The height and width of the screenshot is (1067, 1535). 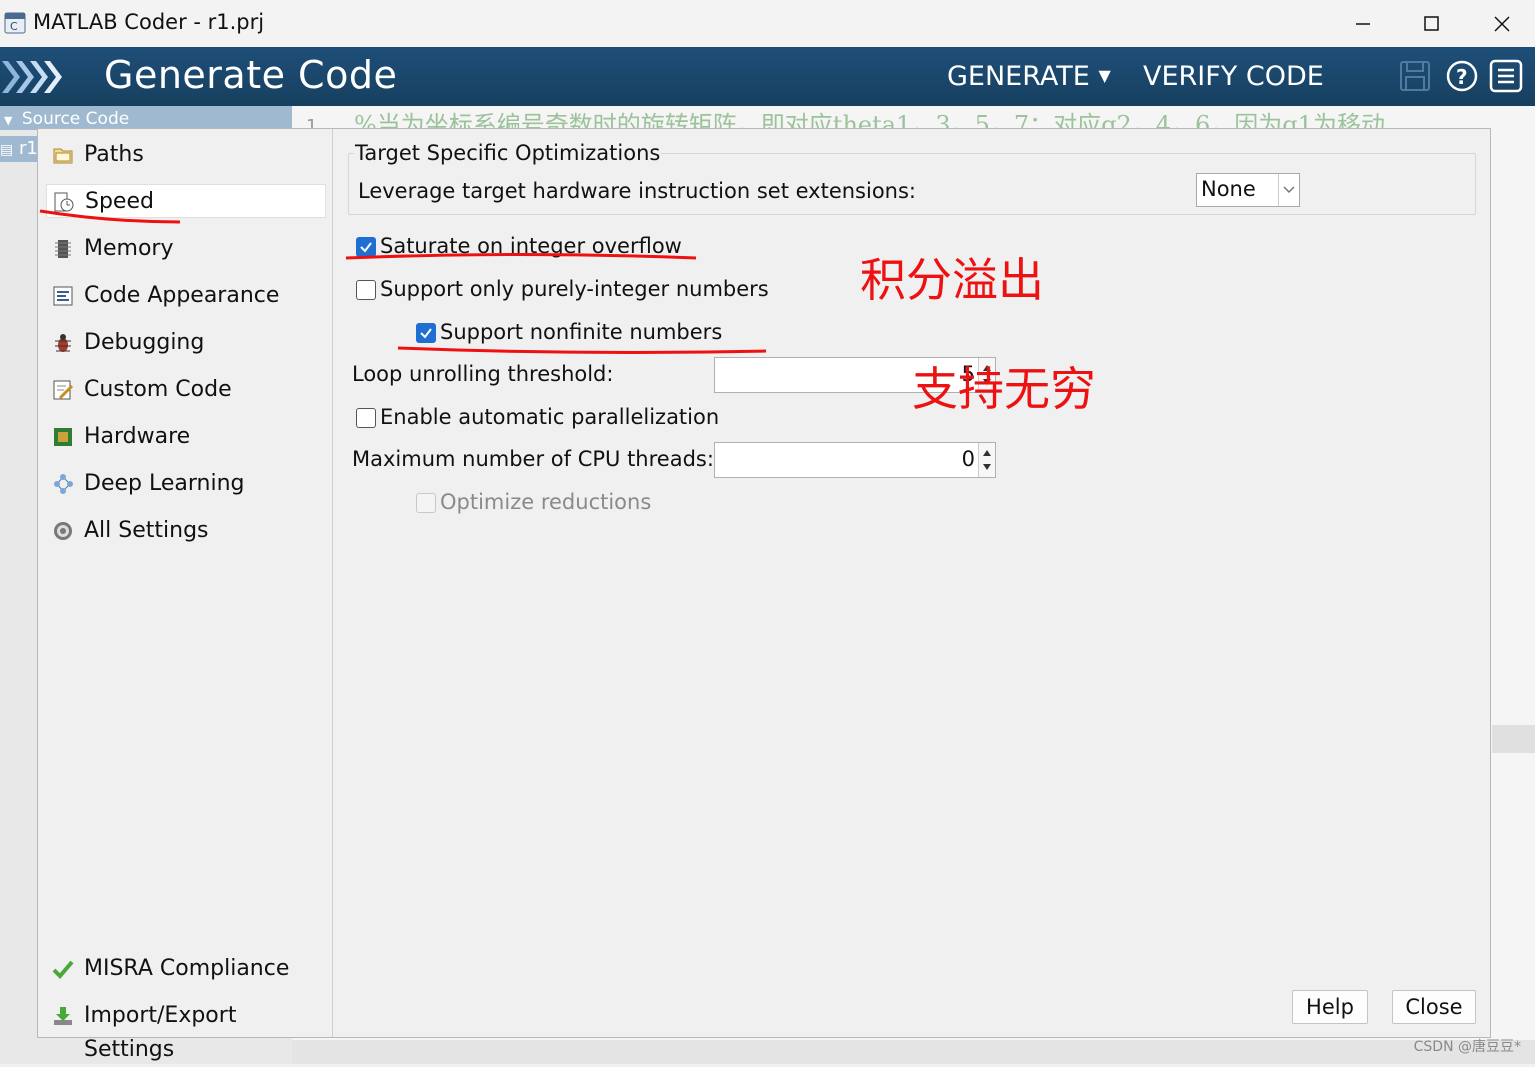 I want to click on nav-label-custom-code: Custom Code, so click(x=158, y=389).